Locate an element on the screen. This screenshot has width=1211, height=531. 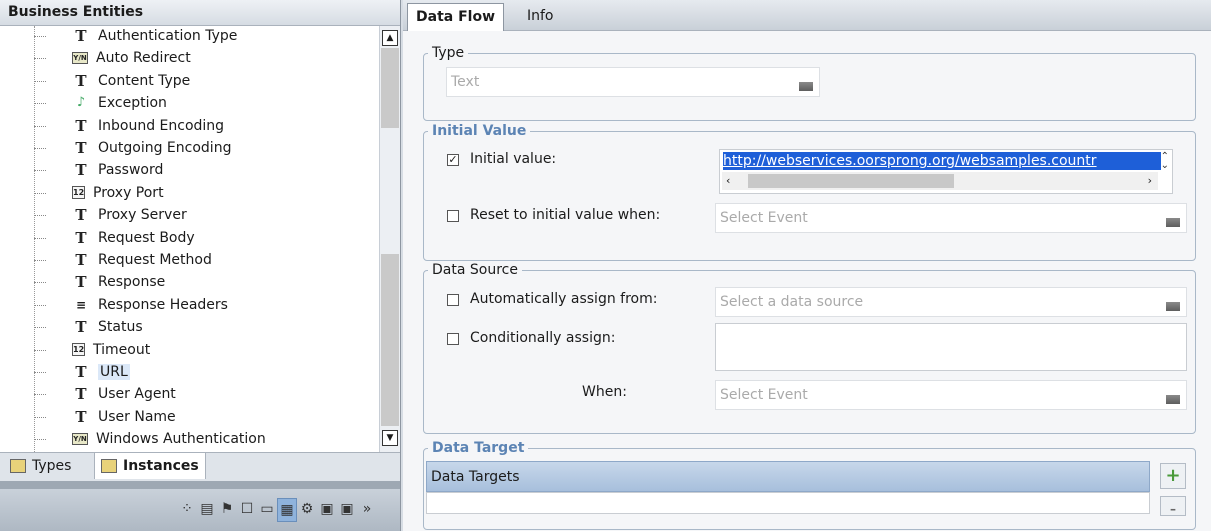
tab-types: Types is located at coordinates (40, 466).